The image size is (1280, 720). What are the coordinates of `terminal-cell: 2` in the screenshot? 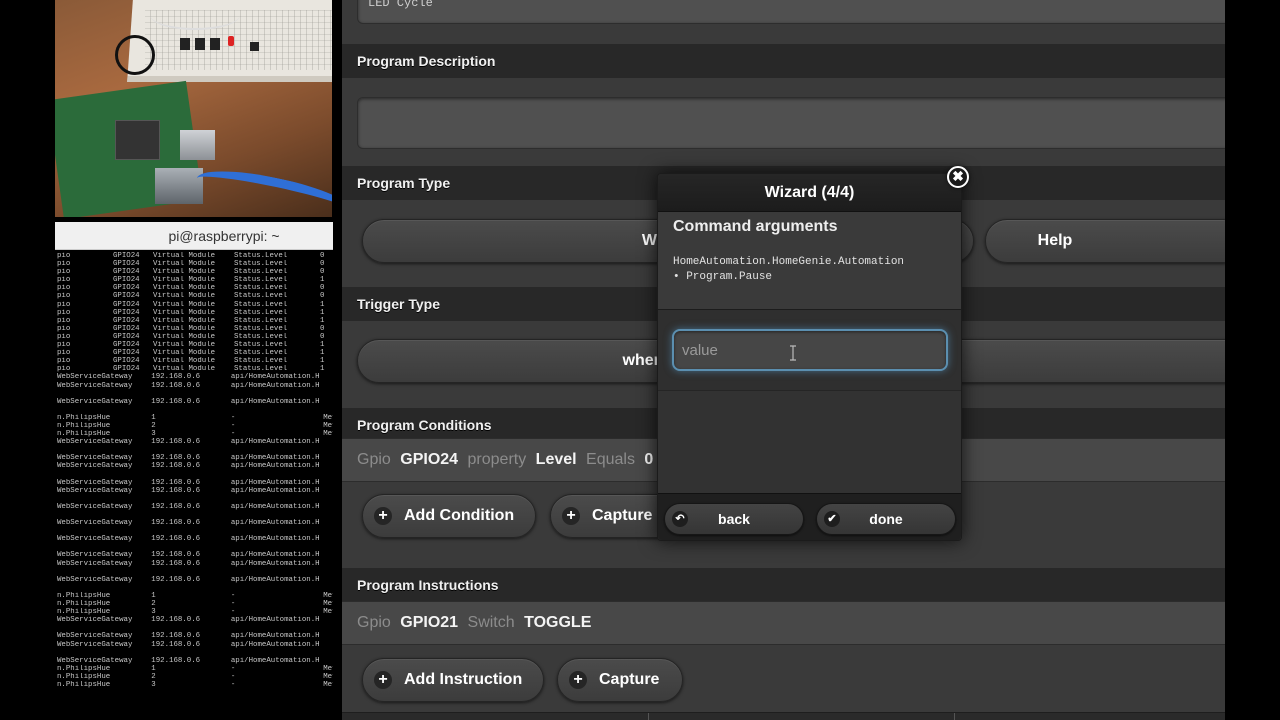 It's located at (153, 425).